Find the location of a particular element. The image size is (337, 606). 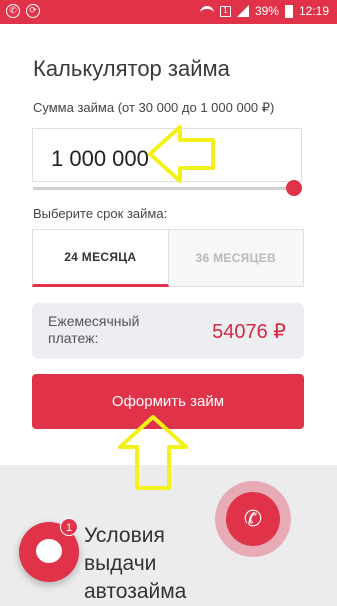

whatsapp-icon: ✆ is located at coordinates (13, 11).